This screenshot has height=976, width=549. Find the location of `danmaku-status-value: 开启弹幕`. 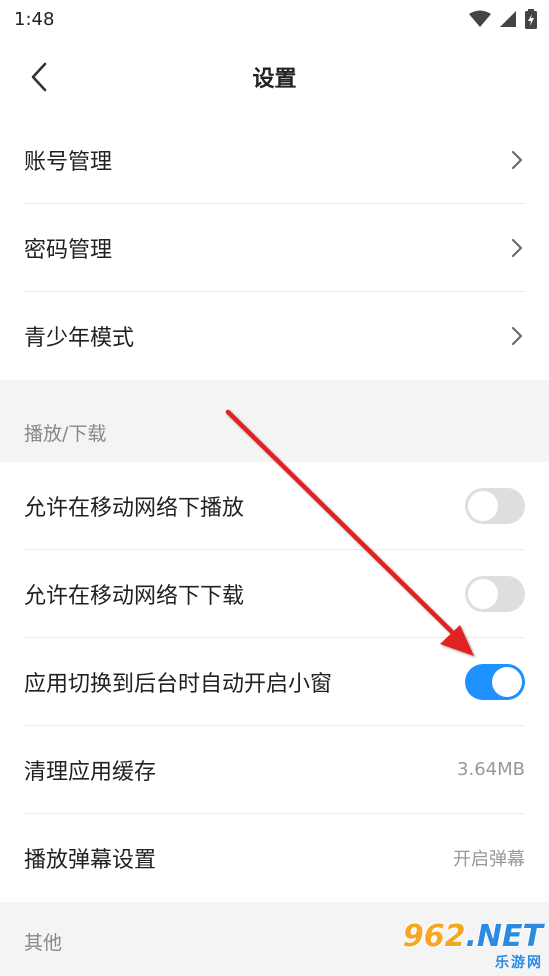

danmaku-status-value: 开启弹幕 is located at coordinates (489, 859).